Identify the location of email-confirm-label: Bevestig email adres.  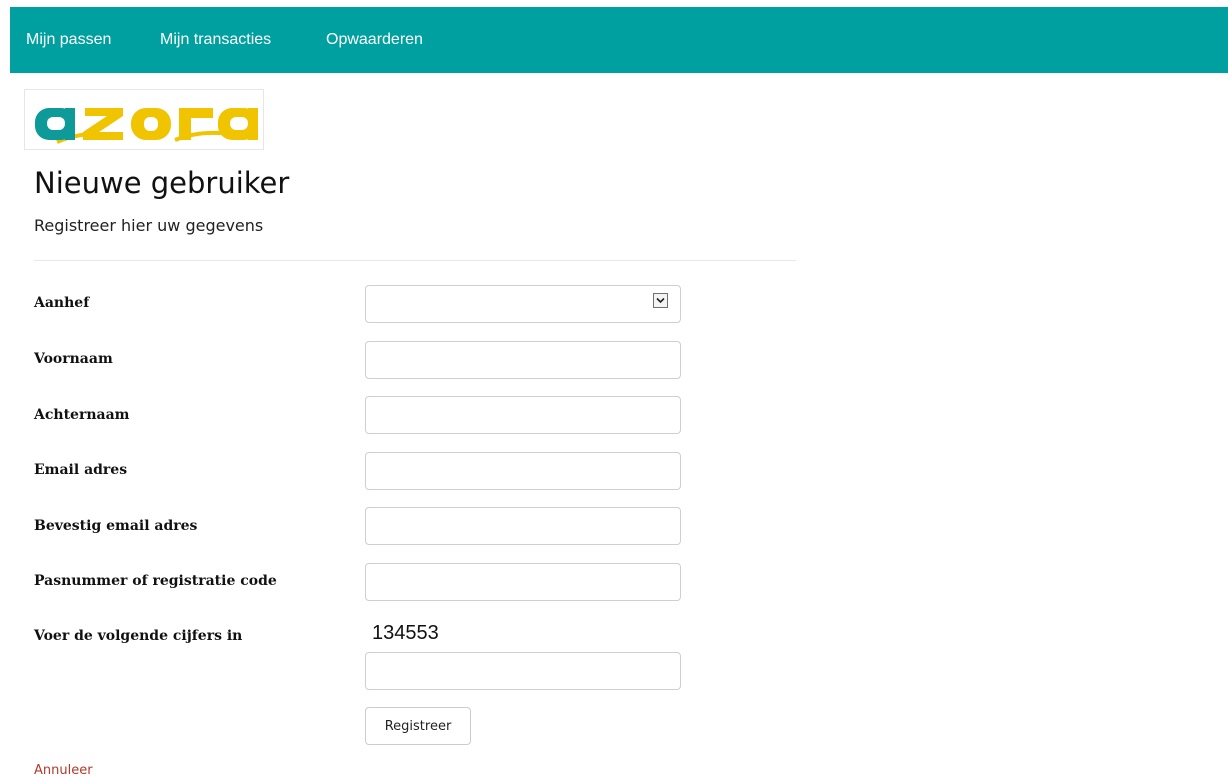
(116, 526).